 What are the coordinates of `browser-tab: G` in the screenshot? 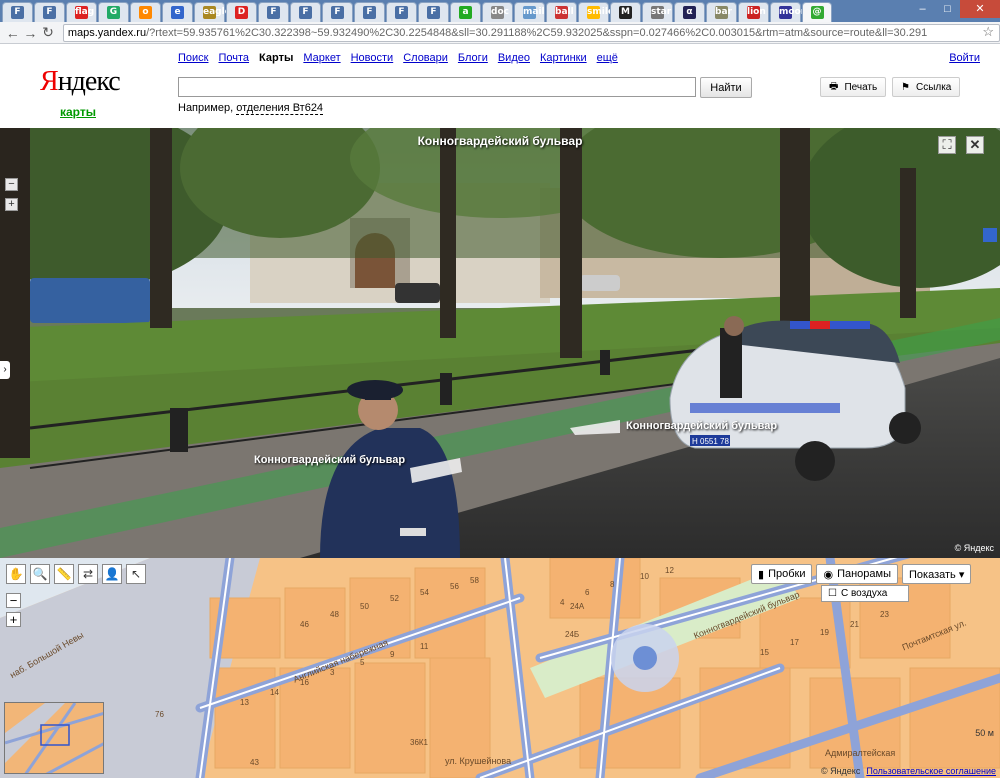 It's located at (113, 12).